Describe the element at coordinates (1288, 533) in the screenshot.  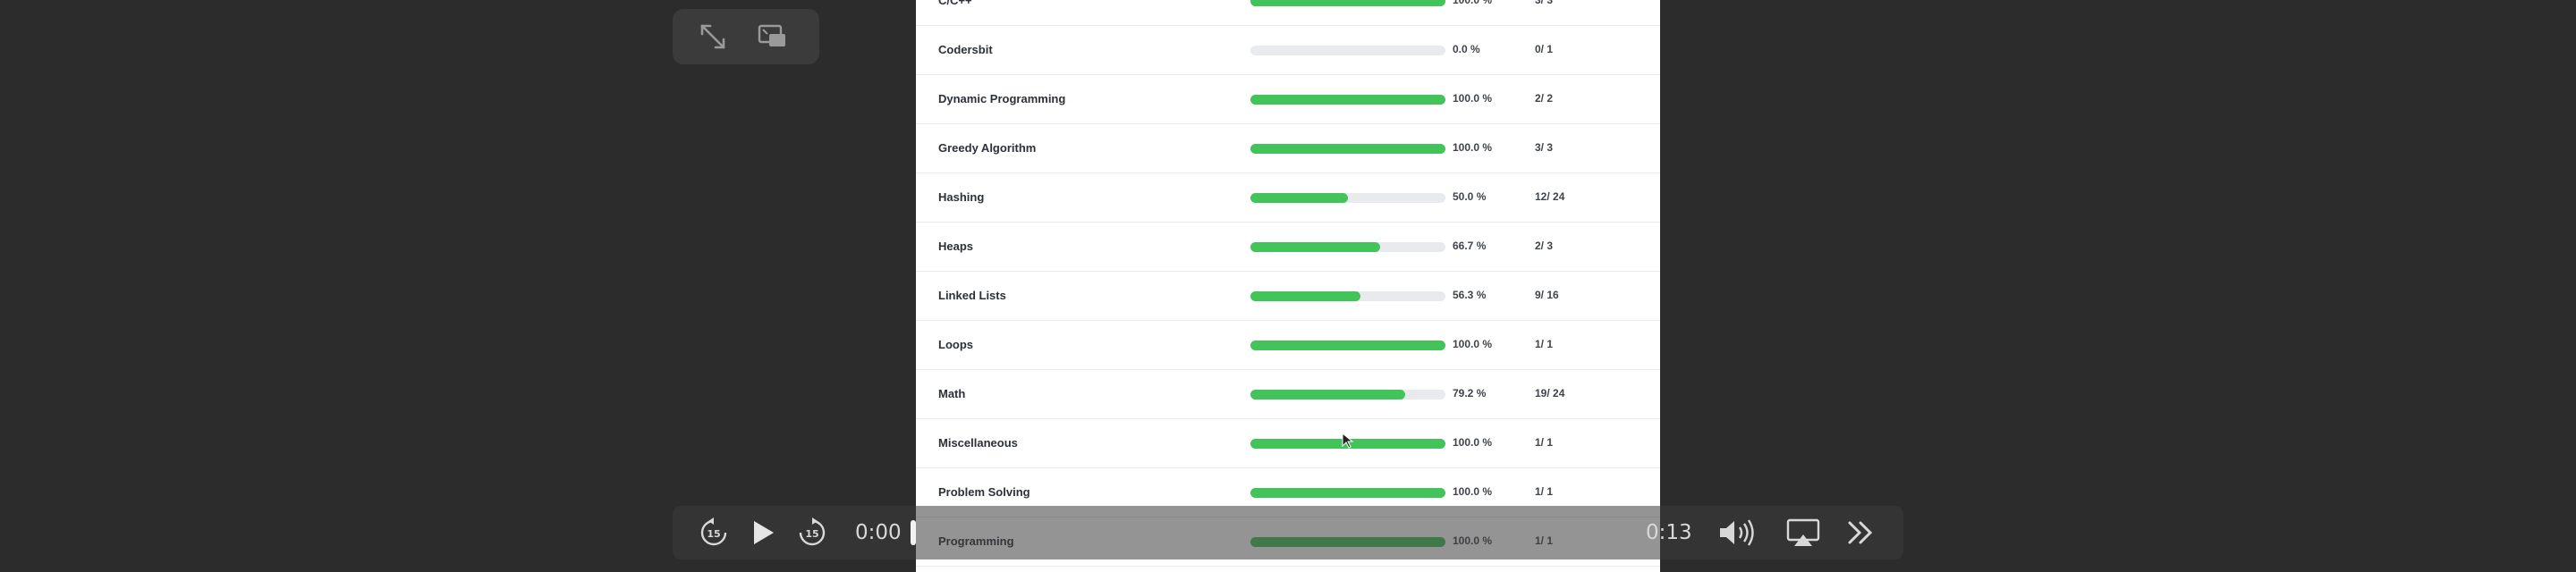
I see `playback-controls: 15 15 0:00 0:13` at that location.